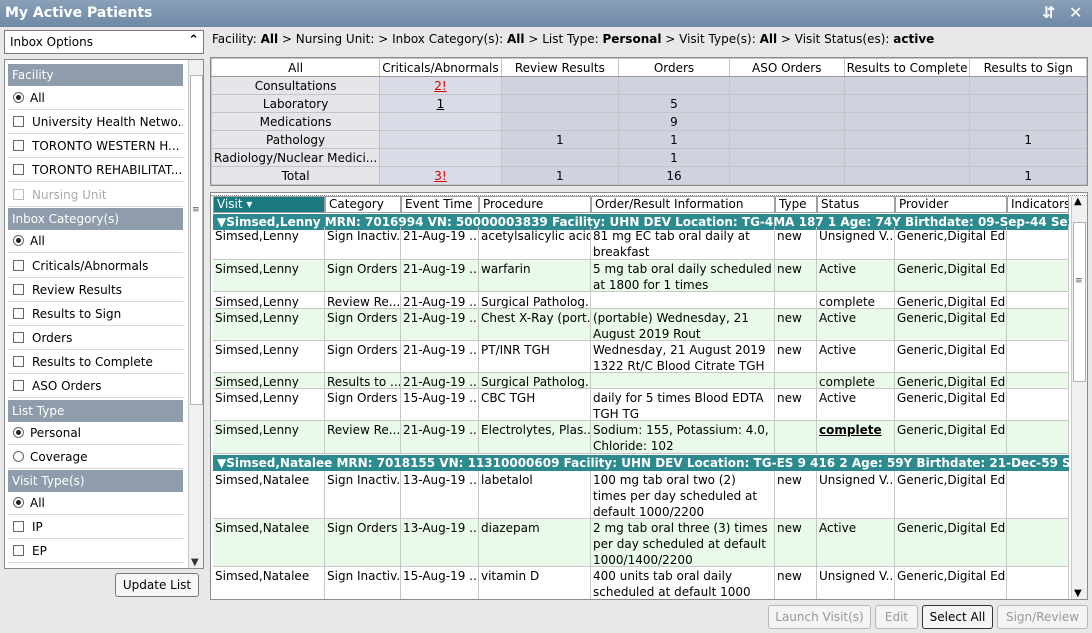 The image size is (1092, 633). Describe the element at coordinates (1048, 12) in the screenshot. I see `restore-icon: ⇵` at that location.